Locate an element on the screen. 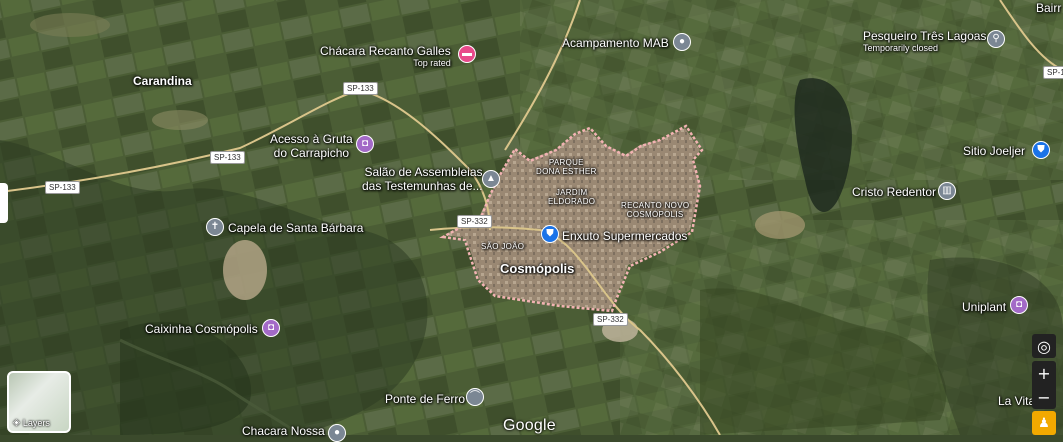 This screenshot has height=442, width=1063. place-label-ponte-de-ferro: Ponte de Ferro is located at coordinates (425, 399).